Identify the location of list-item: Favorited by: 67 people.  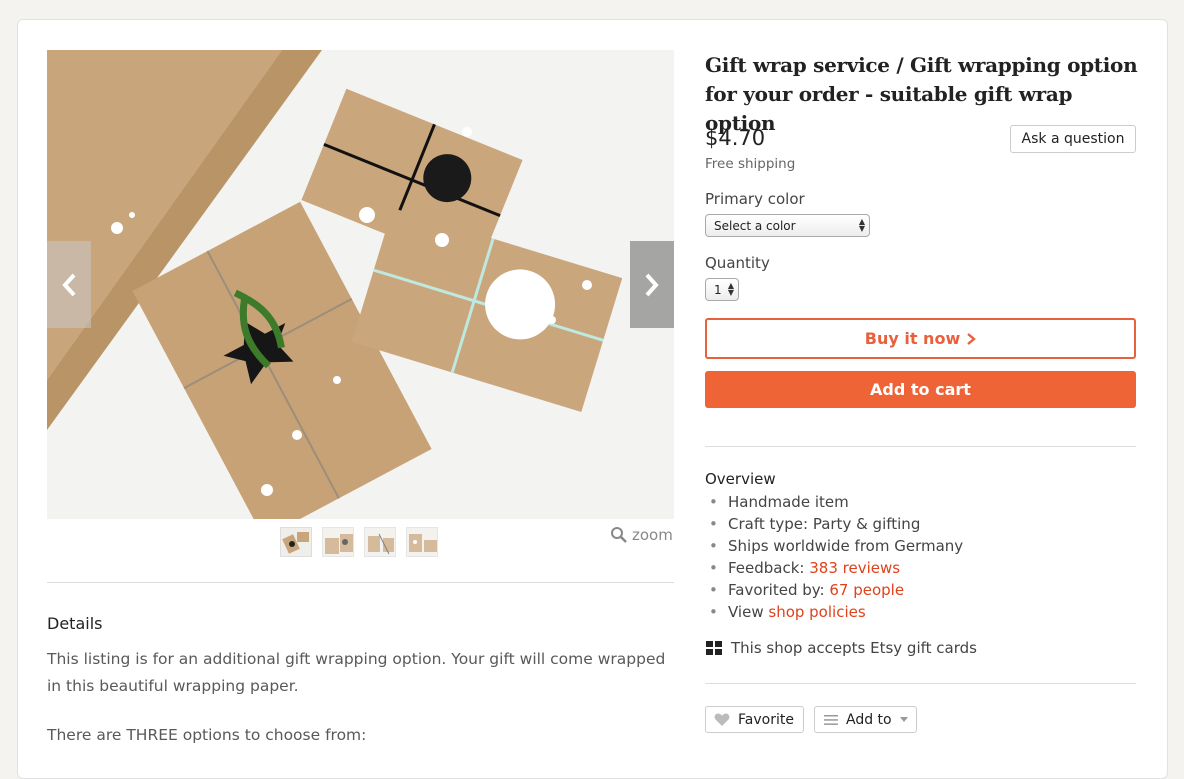
(834, 590).